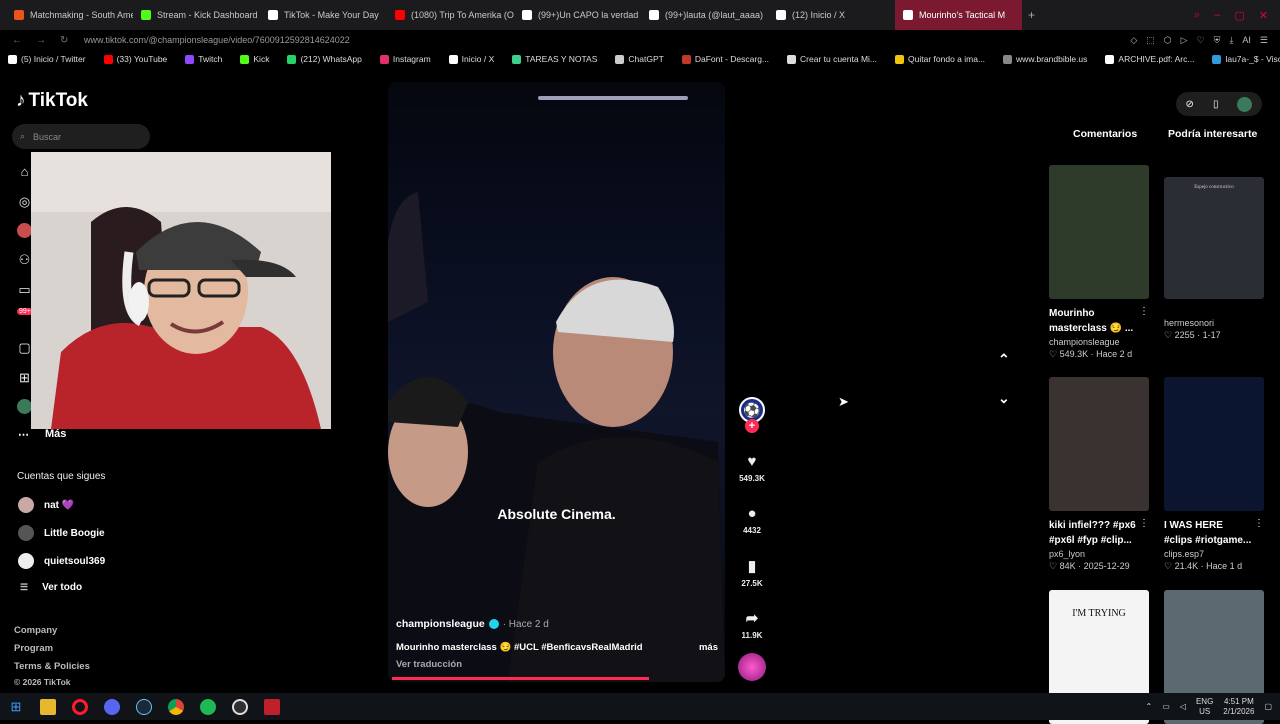 The image size is (1280, 724). I want to click on bookmark-item: TAREAS Y NOTAS, so click(554, 59).